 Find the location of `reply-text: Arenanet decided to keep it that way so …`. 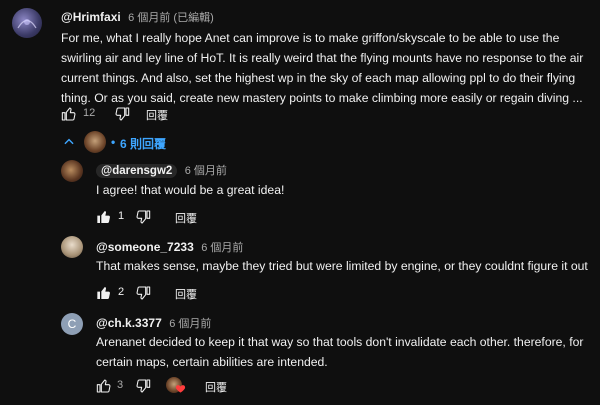

reply-text: Arenanet decided to keep it that way so … is located at coordinates (339, 352).